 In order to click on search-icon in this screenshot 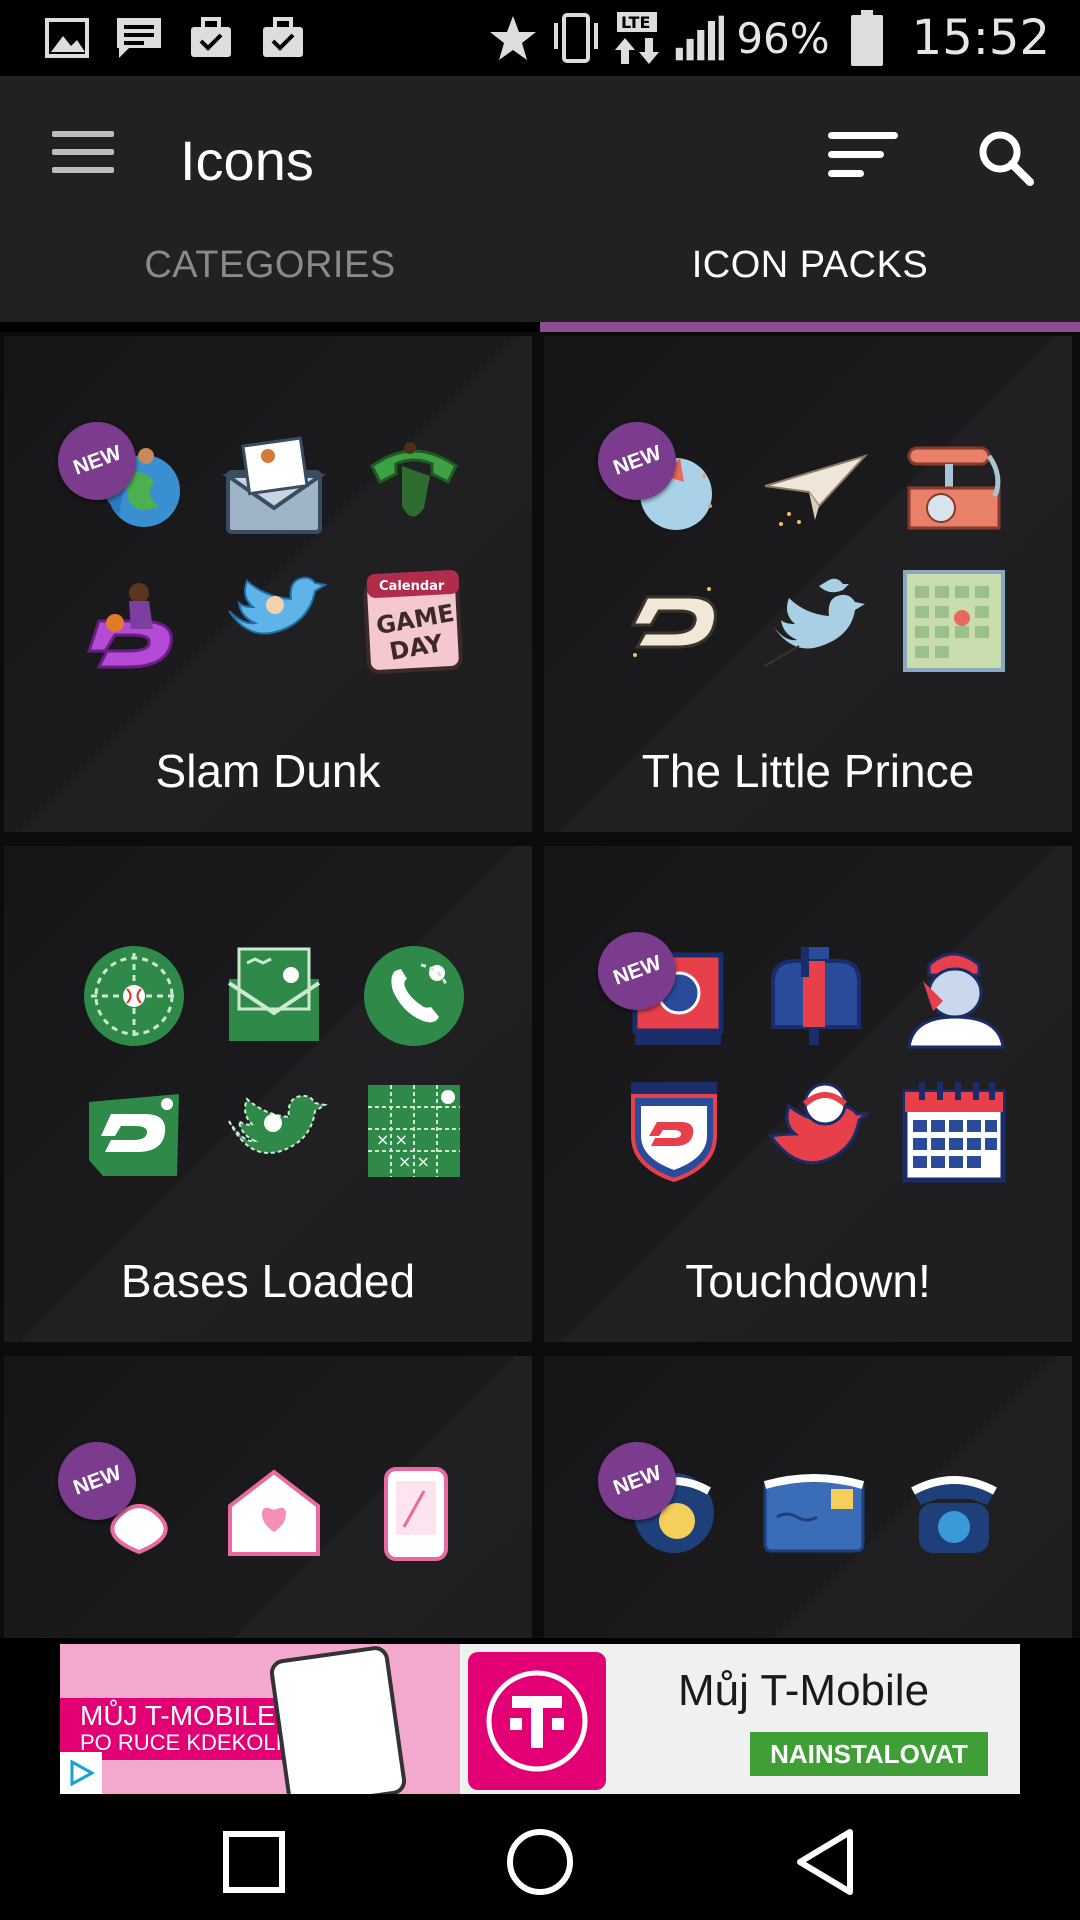, I will do `click(1006, 158)`.